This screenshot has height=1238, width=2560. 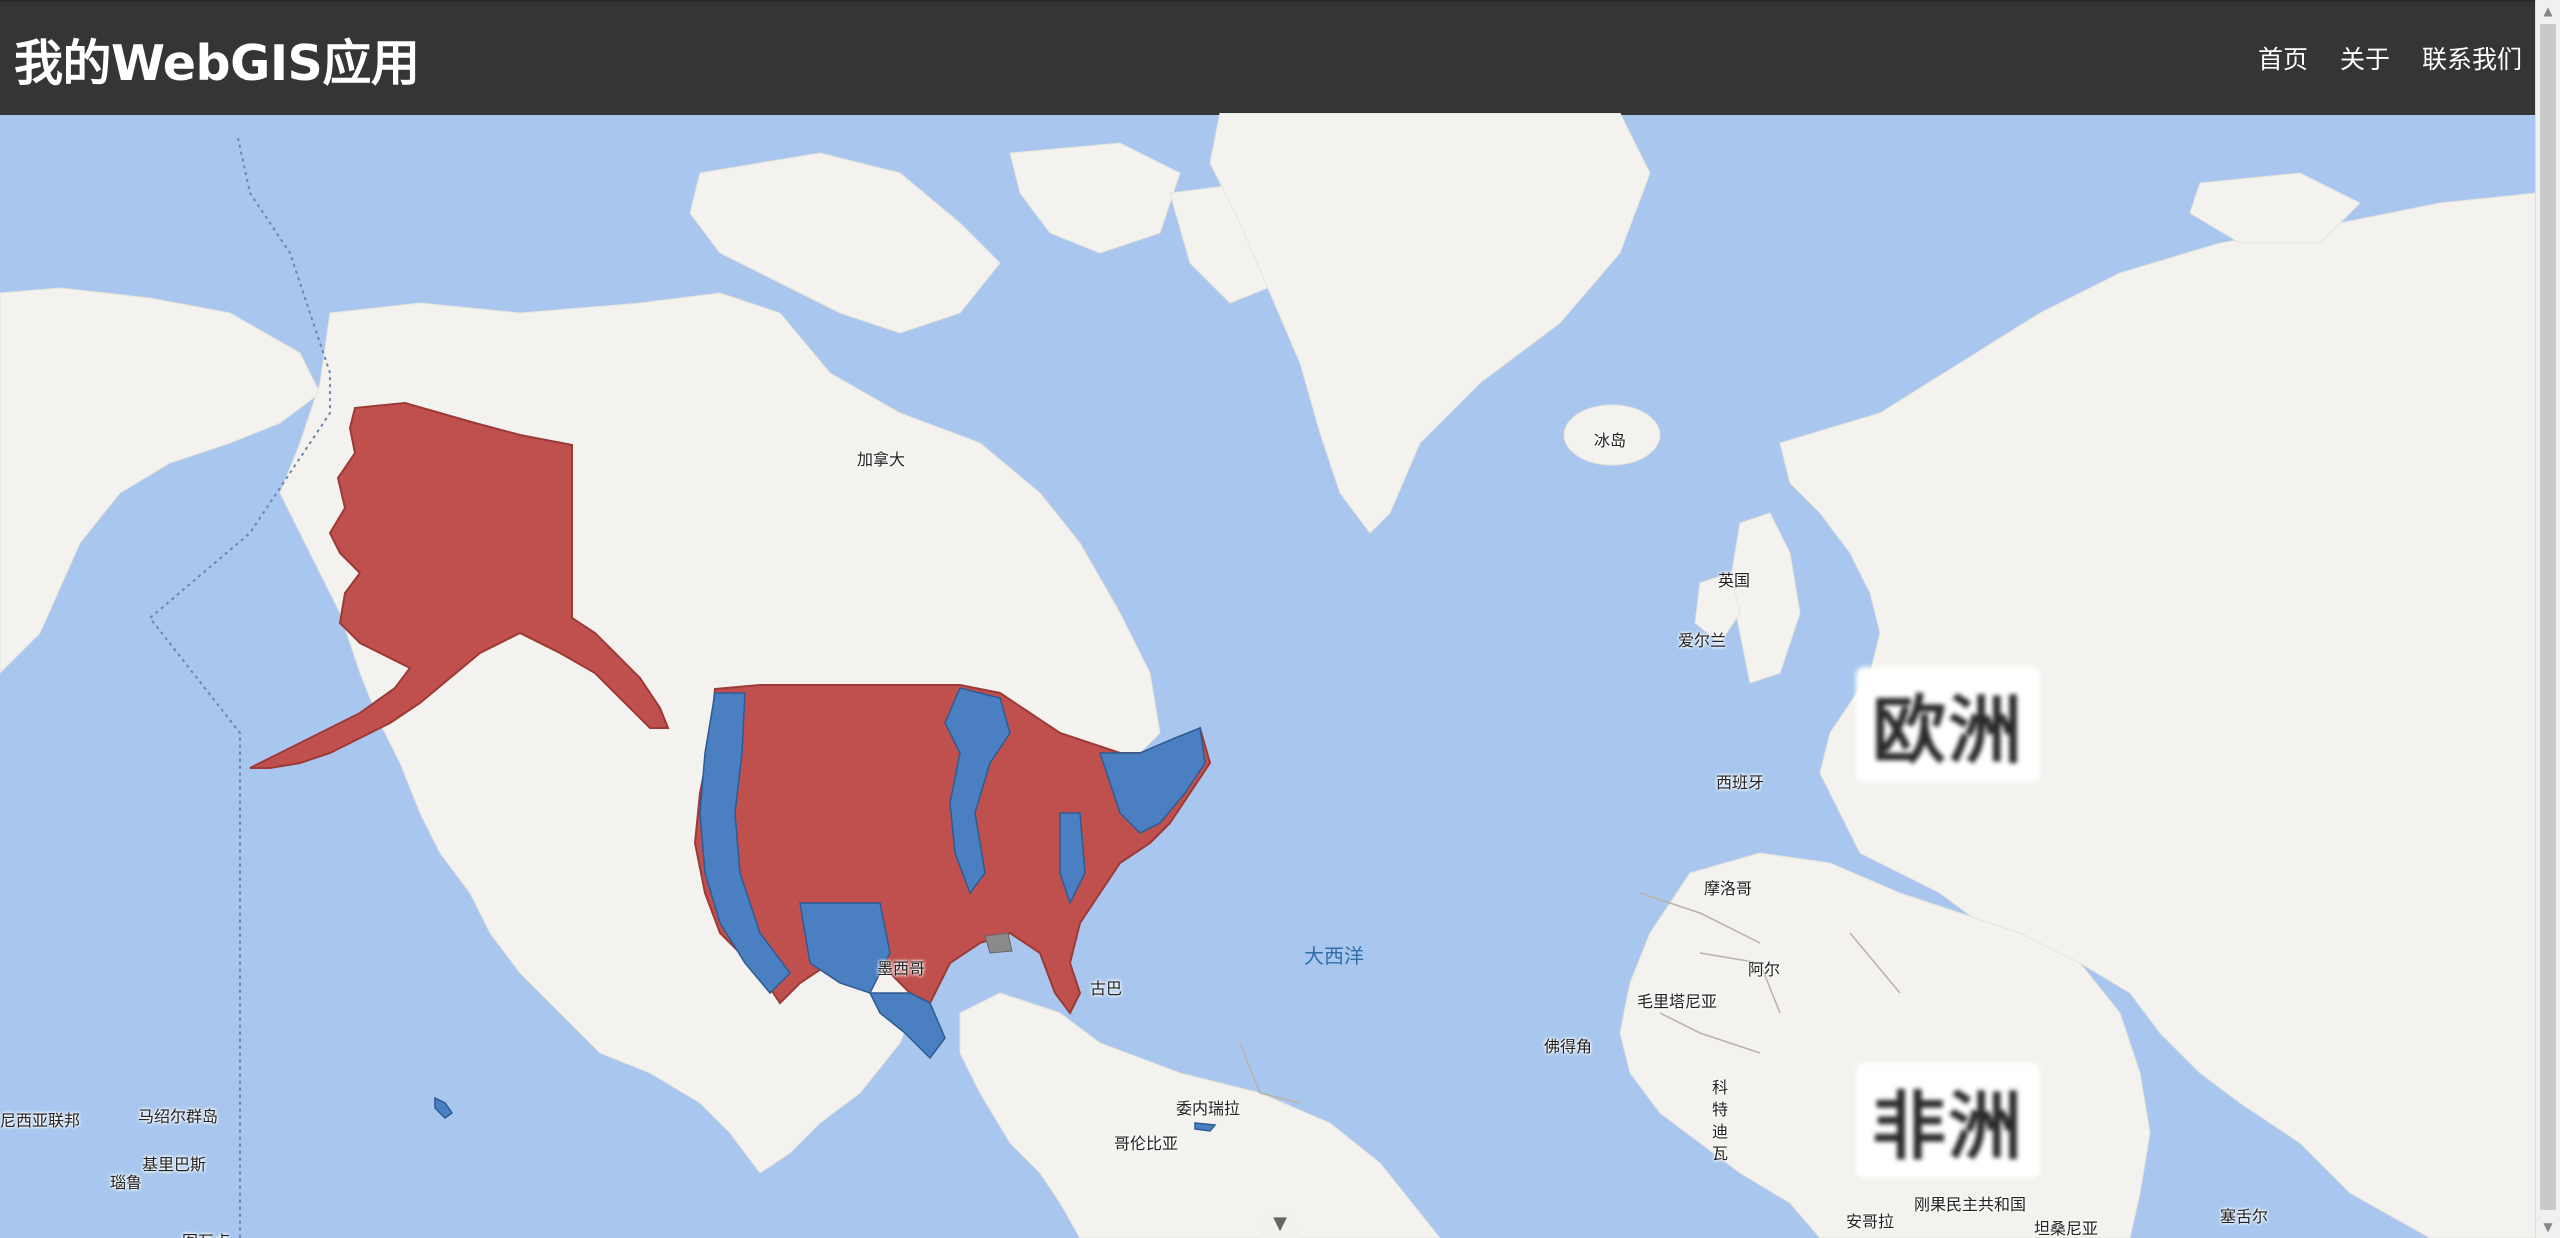 What do you see at coordinates (444, 1107) in the screenshot?
I see `blue-hawaii` at bounding box center [444, 1107].